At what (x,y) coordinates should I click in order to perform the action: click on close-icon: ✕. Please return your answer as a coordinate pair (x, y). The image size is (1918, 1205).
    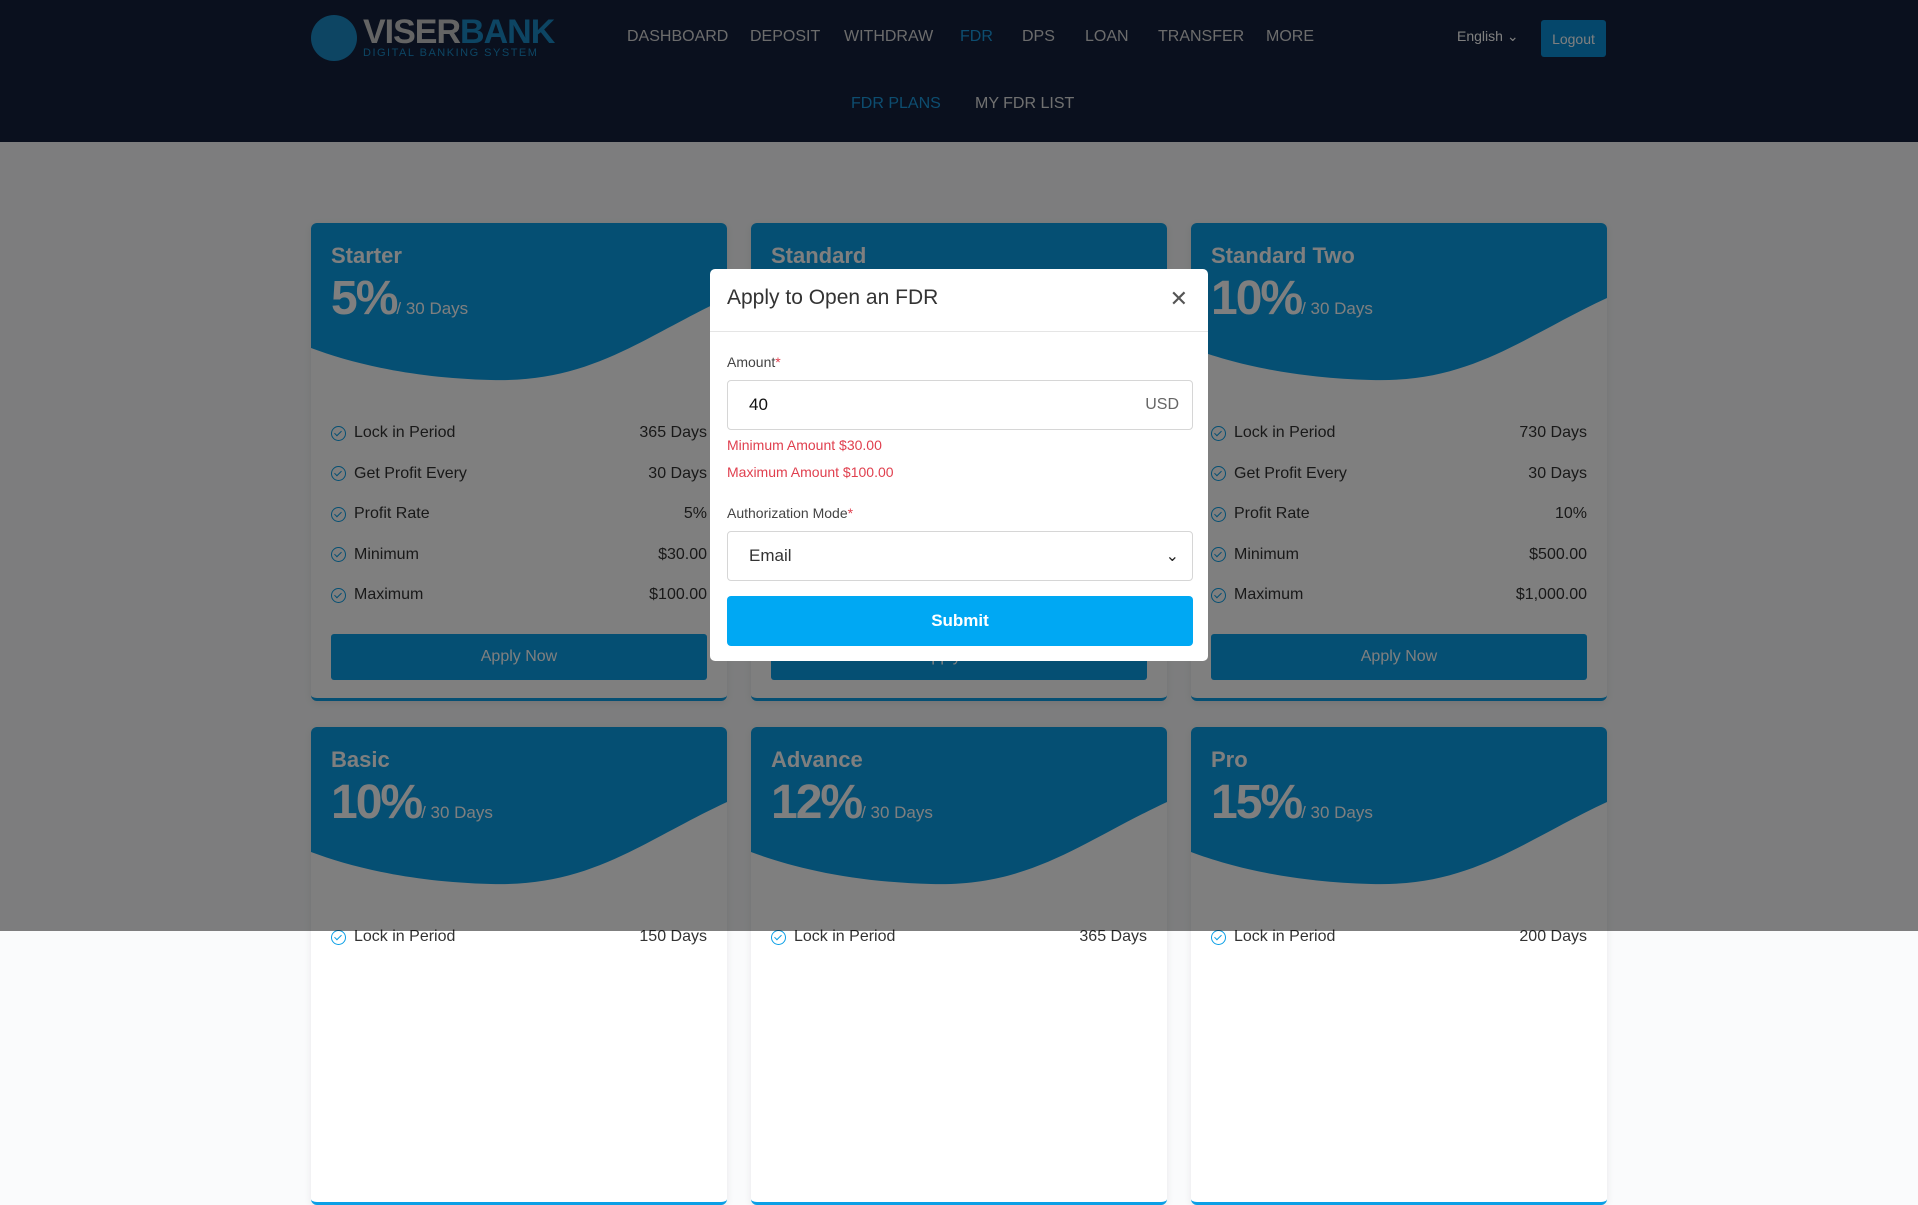
    Looking at the image, I should click on (1179, 299).